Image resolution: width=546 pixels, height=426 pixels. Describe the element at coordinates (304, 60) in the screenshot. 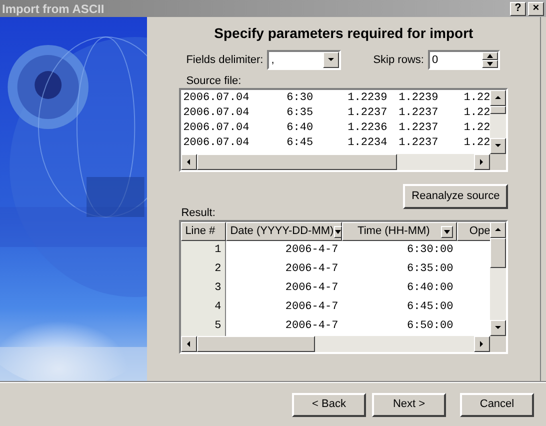

I see `delimiter-dropdown: ,` at that location.